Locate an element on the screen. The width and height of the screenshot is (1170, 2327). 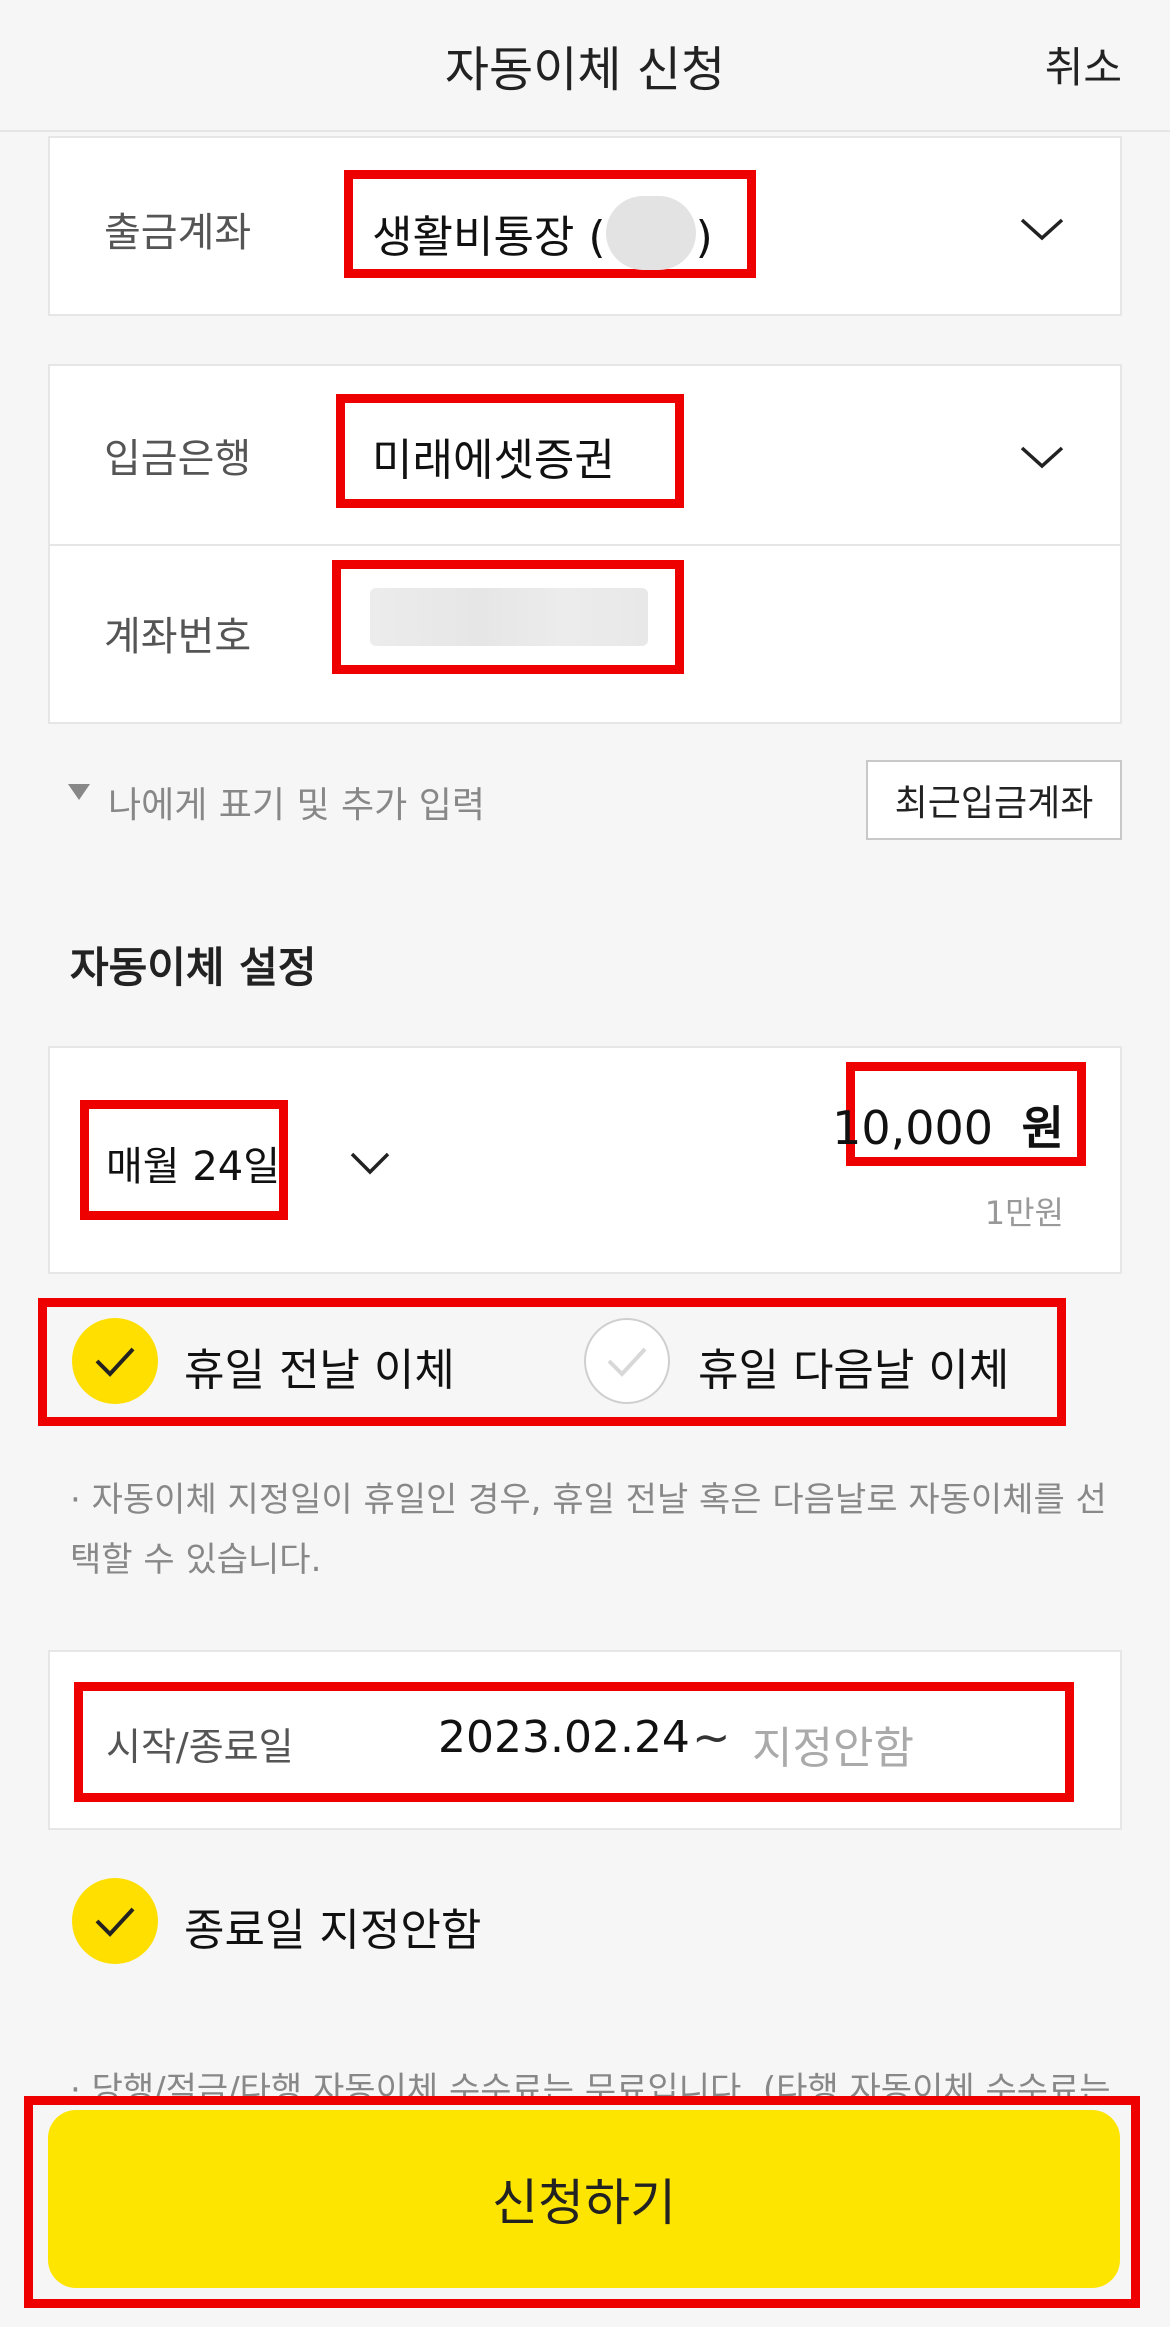
holiday-prev-check is located at coordinates (115, 1361).